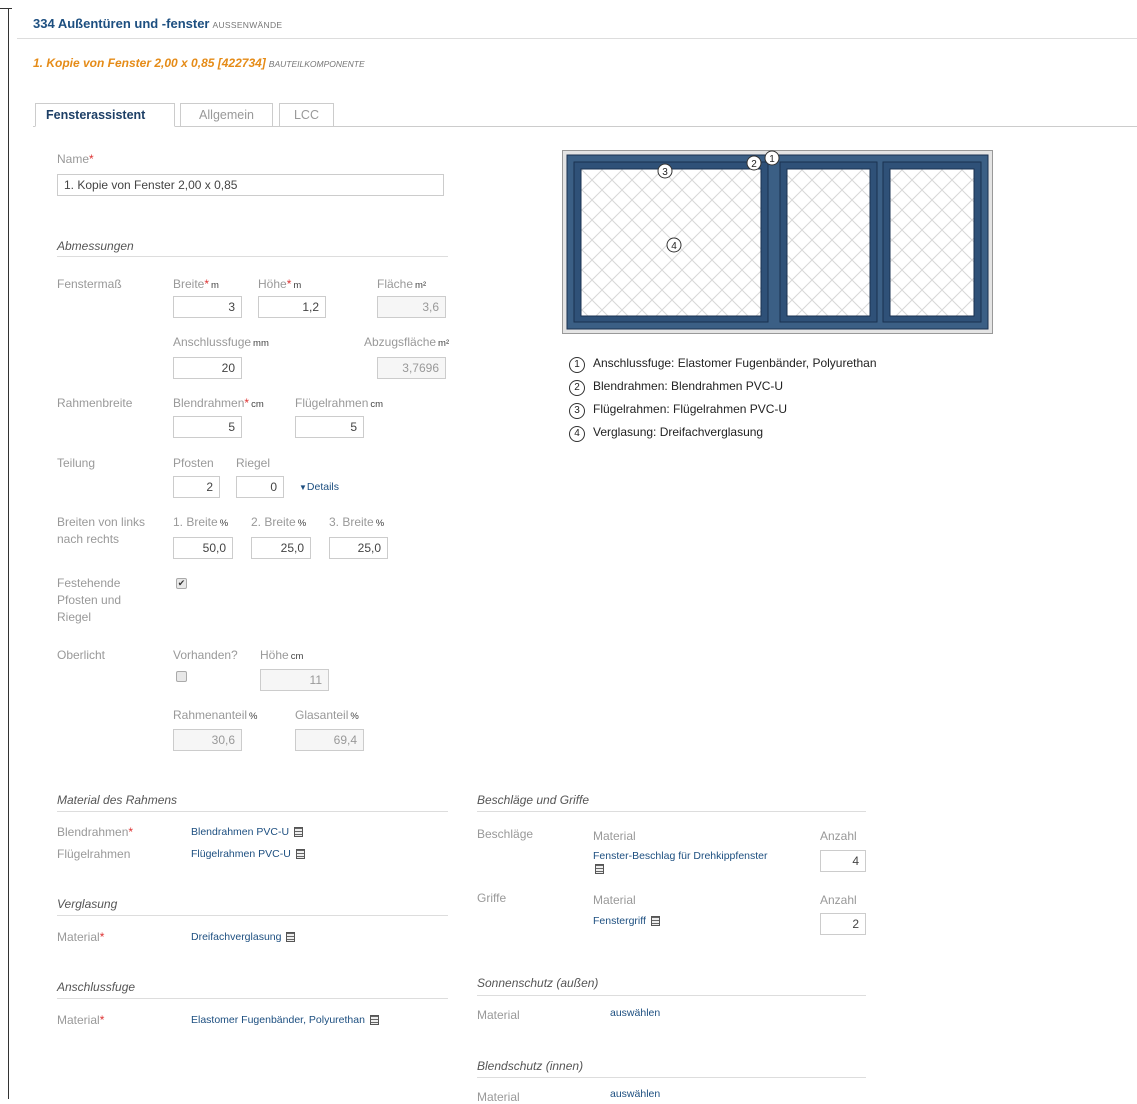 This screenshot has height=1104, width=1137. I want to click on tab-fensterassistent: Fensterassistent, so click(105, 115).